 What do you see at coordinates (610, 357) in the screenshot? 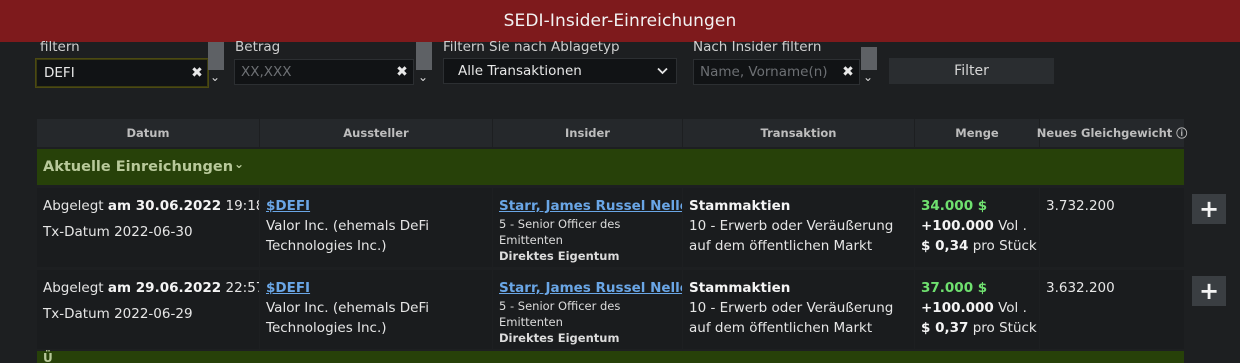
I see `section-next: Ü` at bounding box center [610, 357].